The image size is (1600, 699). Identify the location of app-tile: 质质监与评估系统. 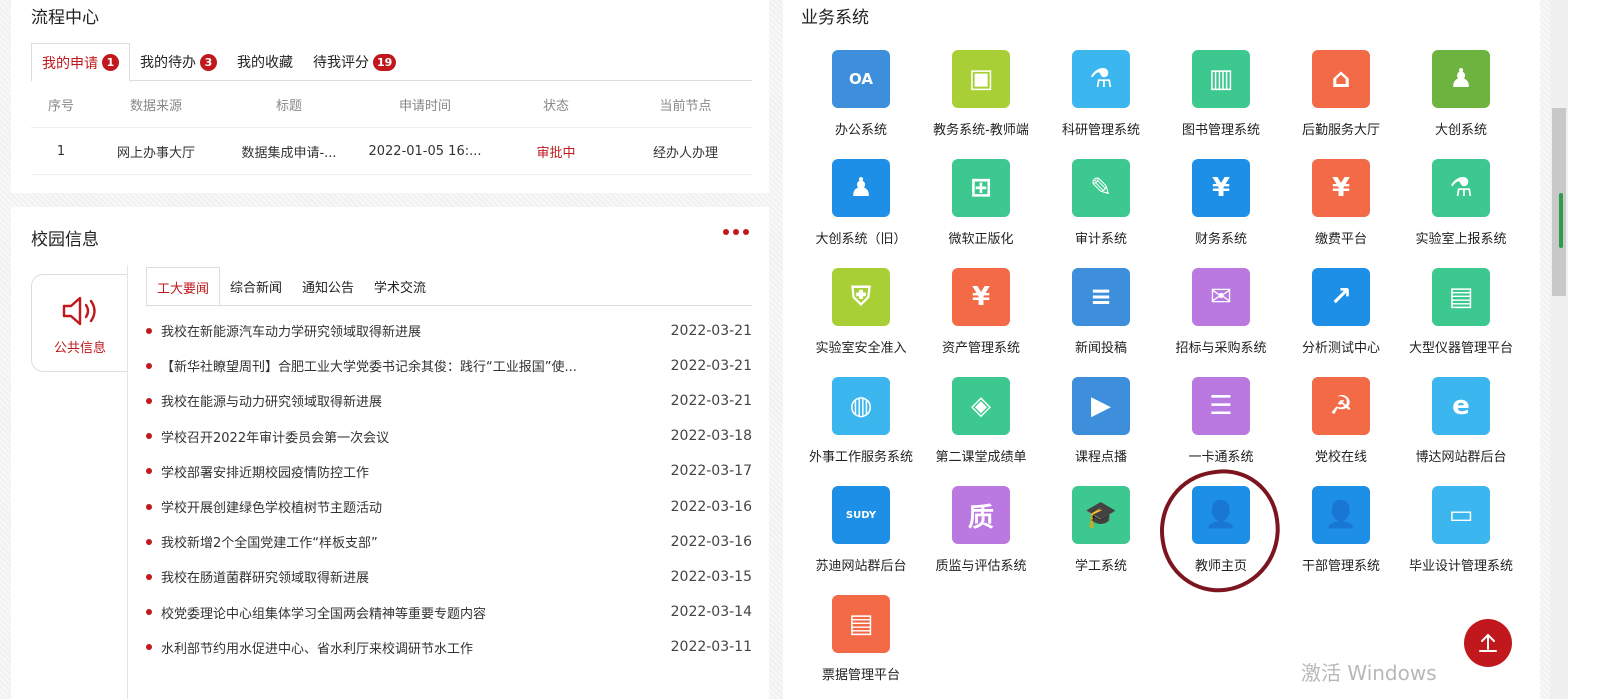
(981, 540).